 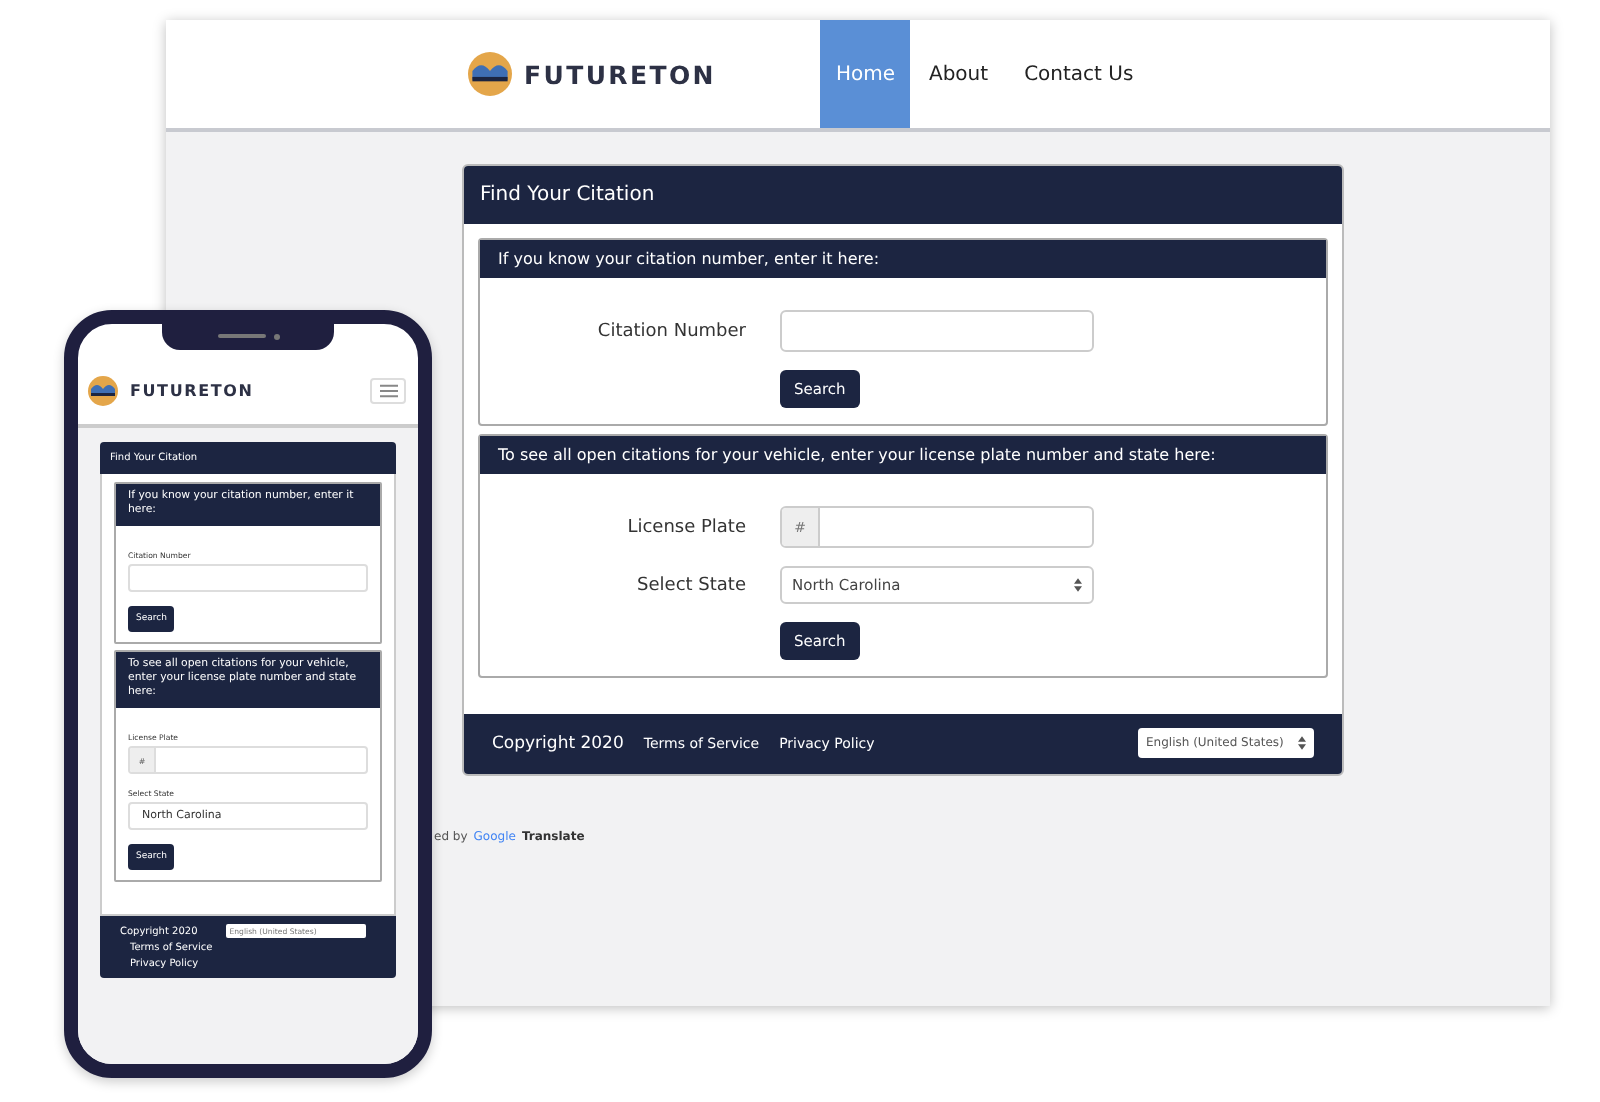 I want to click on nav-link: Contact Us, so click(x=1079, y=74).